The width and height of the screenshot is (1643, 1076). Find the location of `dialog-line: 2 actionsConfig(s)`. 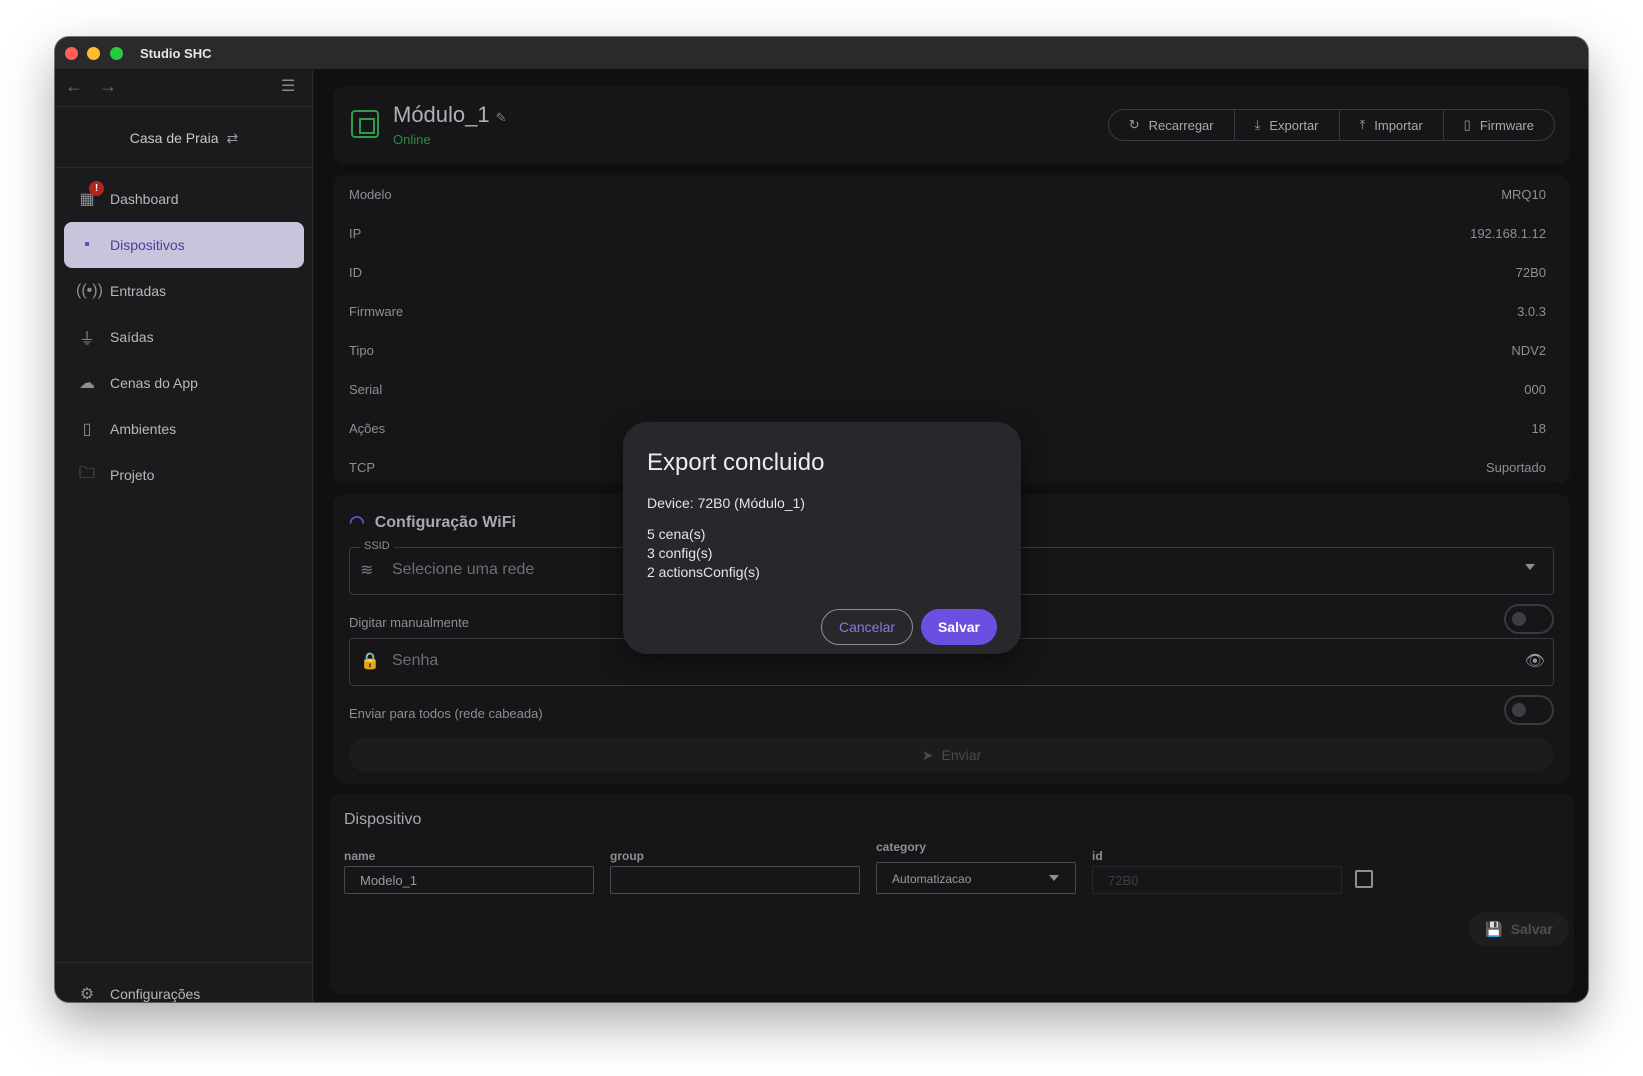

dialog-line: 2 actionsConfig(s) is located at coordinates (703, 572).